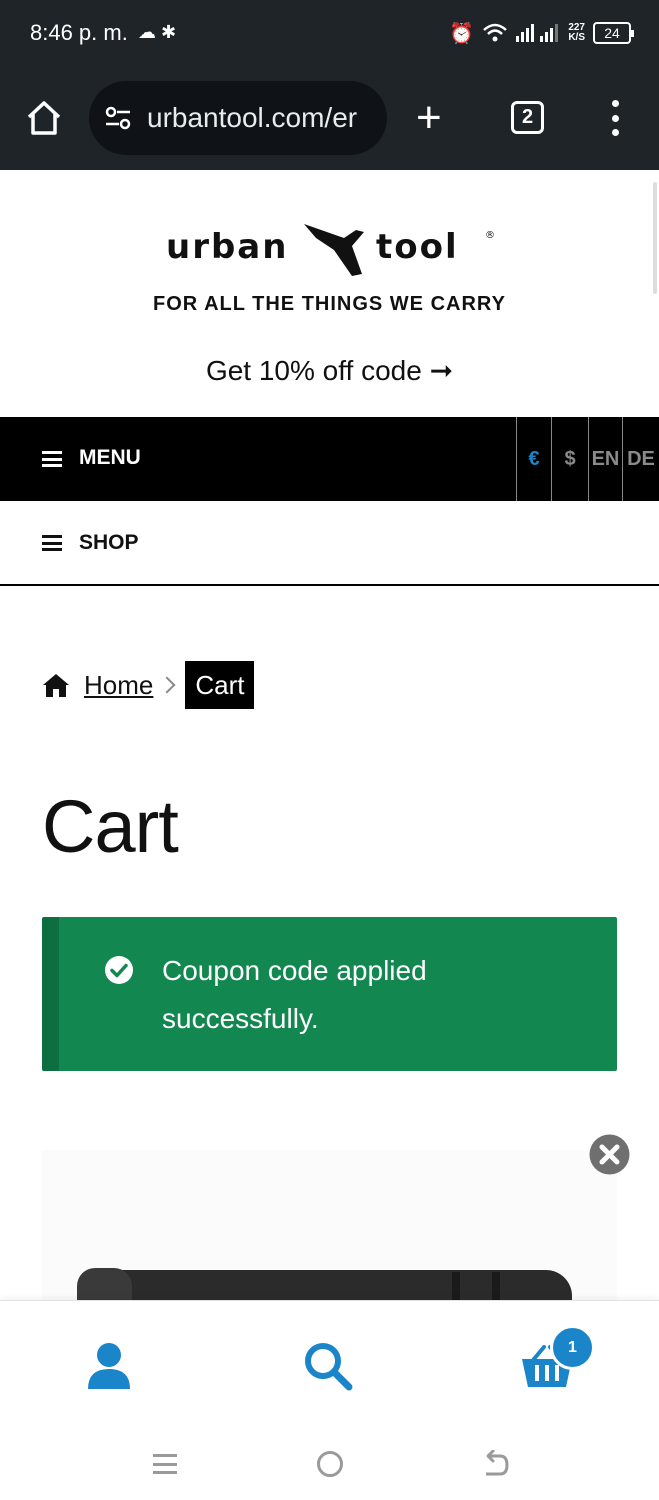 This screenshot has width=659, height=1500. I want to click on recent-apps-icon, so click(165, 1464).